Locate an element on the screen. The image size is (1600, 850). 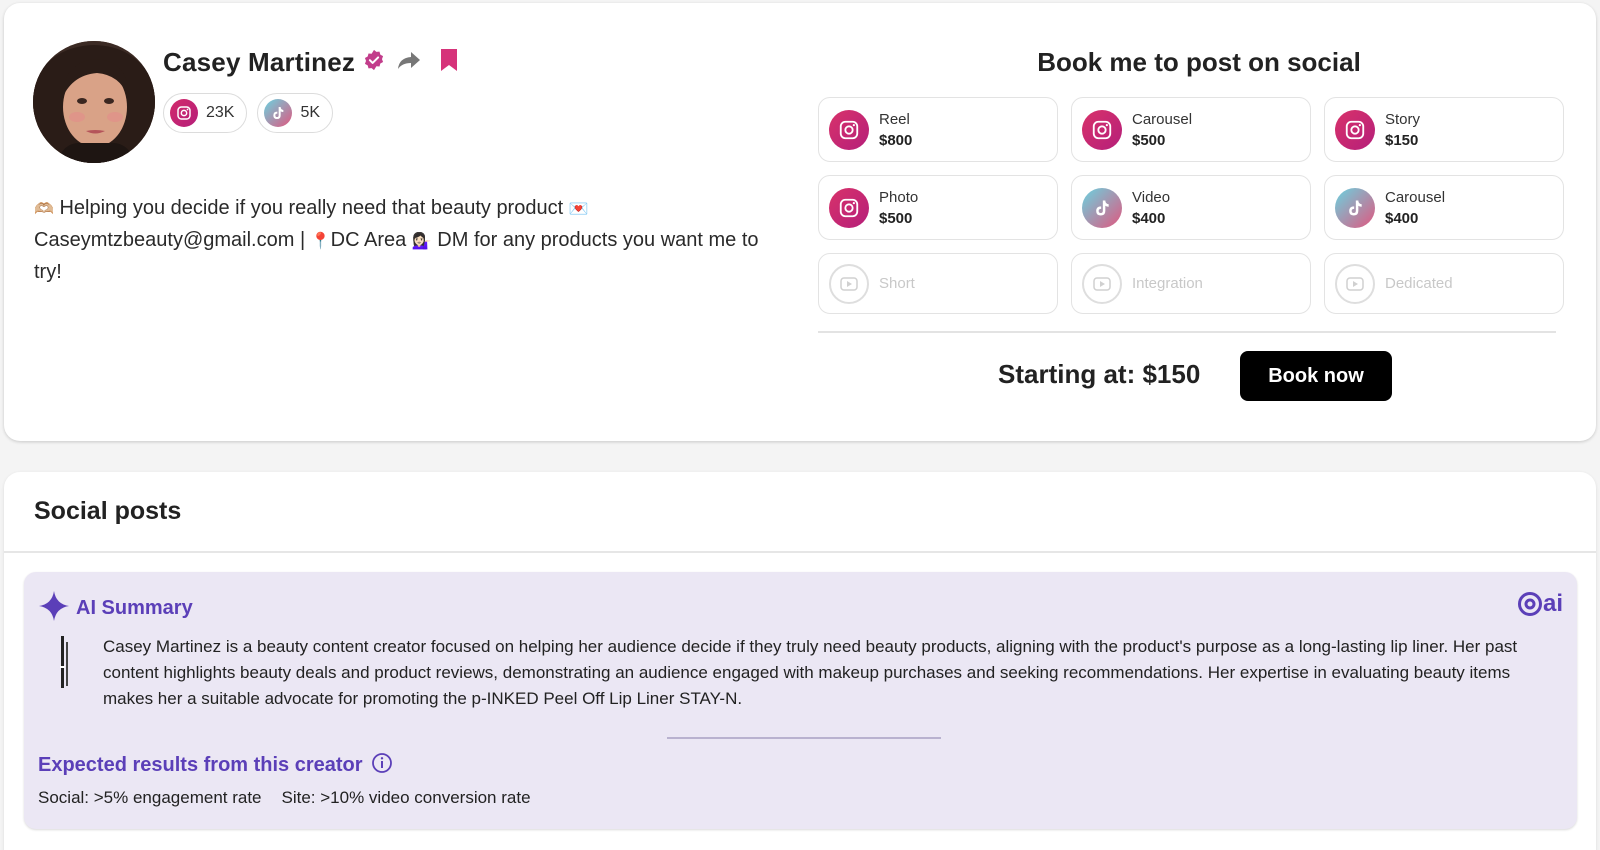
tile-price: $150 is located at coordinates (1402, 140).